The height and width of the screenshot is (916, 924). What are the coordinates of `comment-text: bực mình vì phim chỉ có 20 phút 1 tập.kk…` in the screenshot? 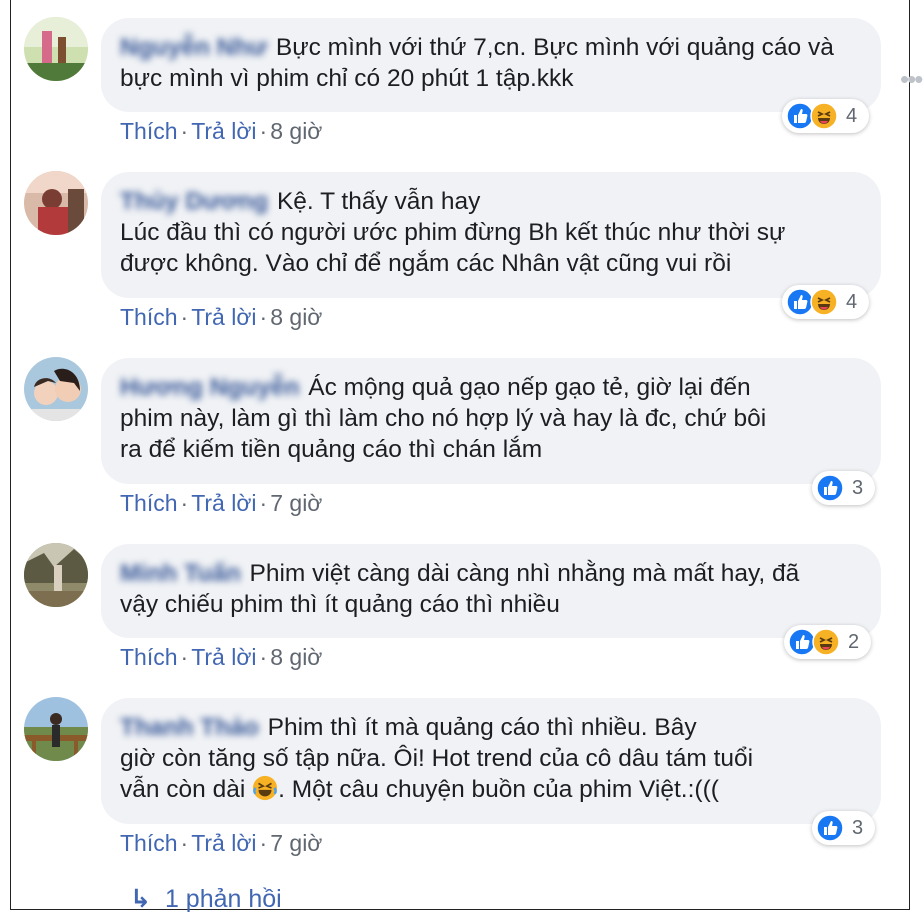 It's located at (347, 78).